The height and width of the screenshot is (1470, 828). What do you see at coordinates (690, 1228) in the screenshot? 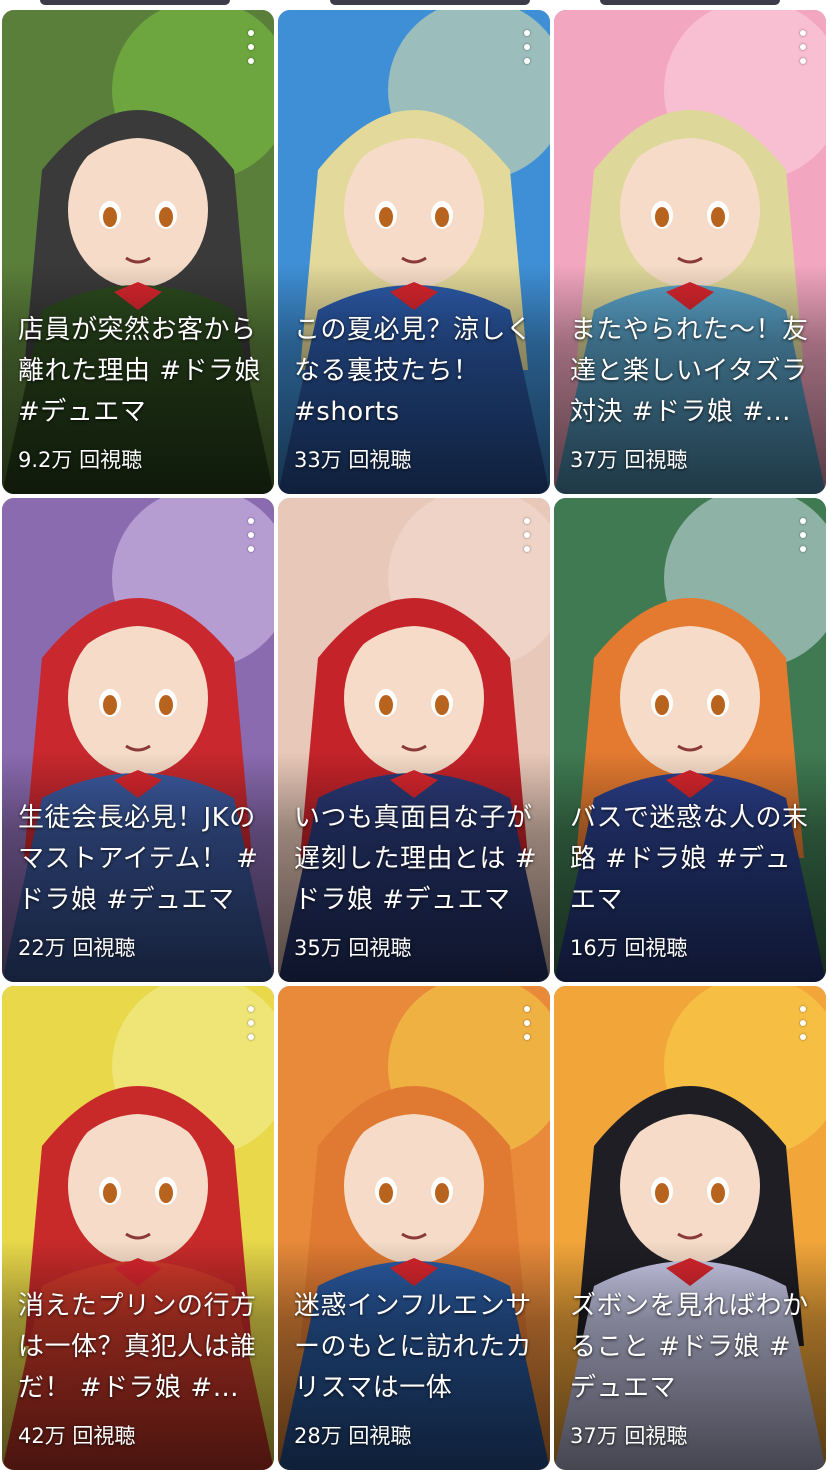
I see `short-video-card: ズボンを見ればわかること #ドラ娘 #デュエマ 37万 回視聴` at bounding box center [690, 1228].